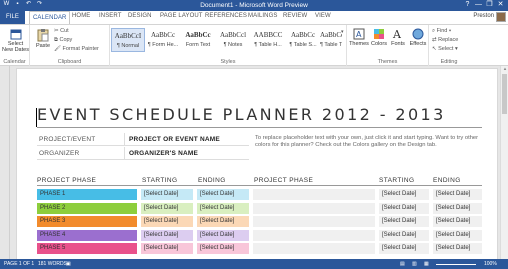 This screenshot has width=508, height=269. What do you see at coordinates (501, 17) in the screenshot?
I see `avatar` at bounding box center [501, 17].